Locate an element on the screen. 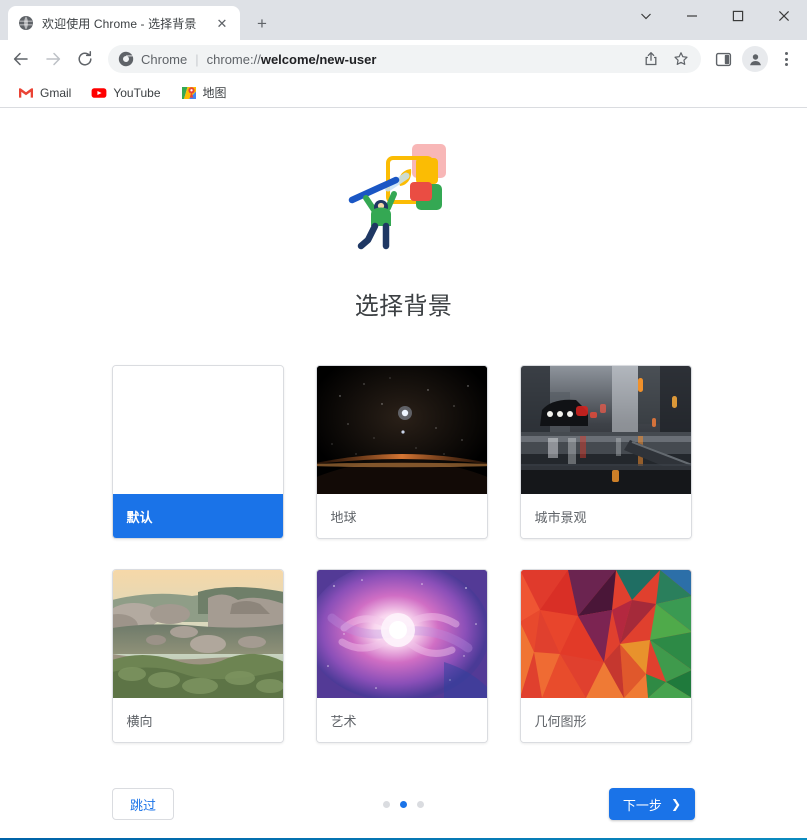 Image resolution: width=807 pixels, height=840 pixels. thumbnail-geometric is located at coordinates (605, 634).